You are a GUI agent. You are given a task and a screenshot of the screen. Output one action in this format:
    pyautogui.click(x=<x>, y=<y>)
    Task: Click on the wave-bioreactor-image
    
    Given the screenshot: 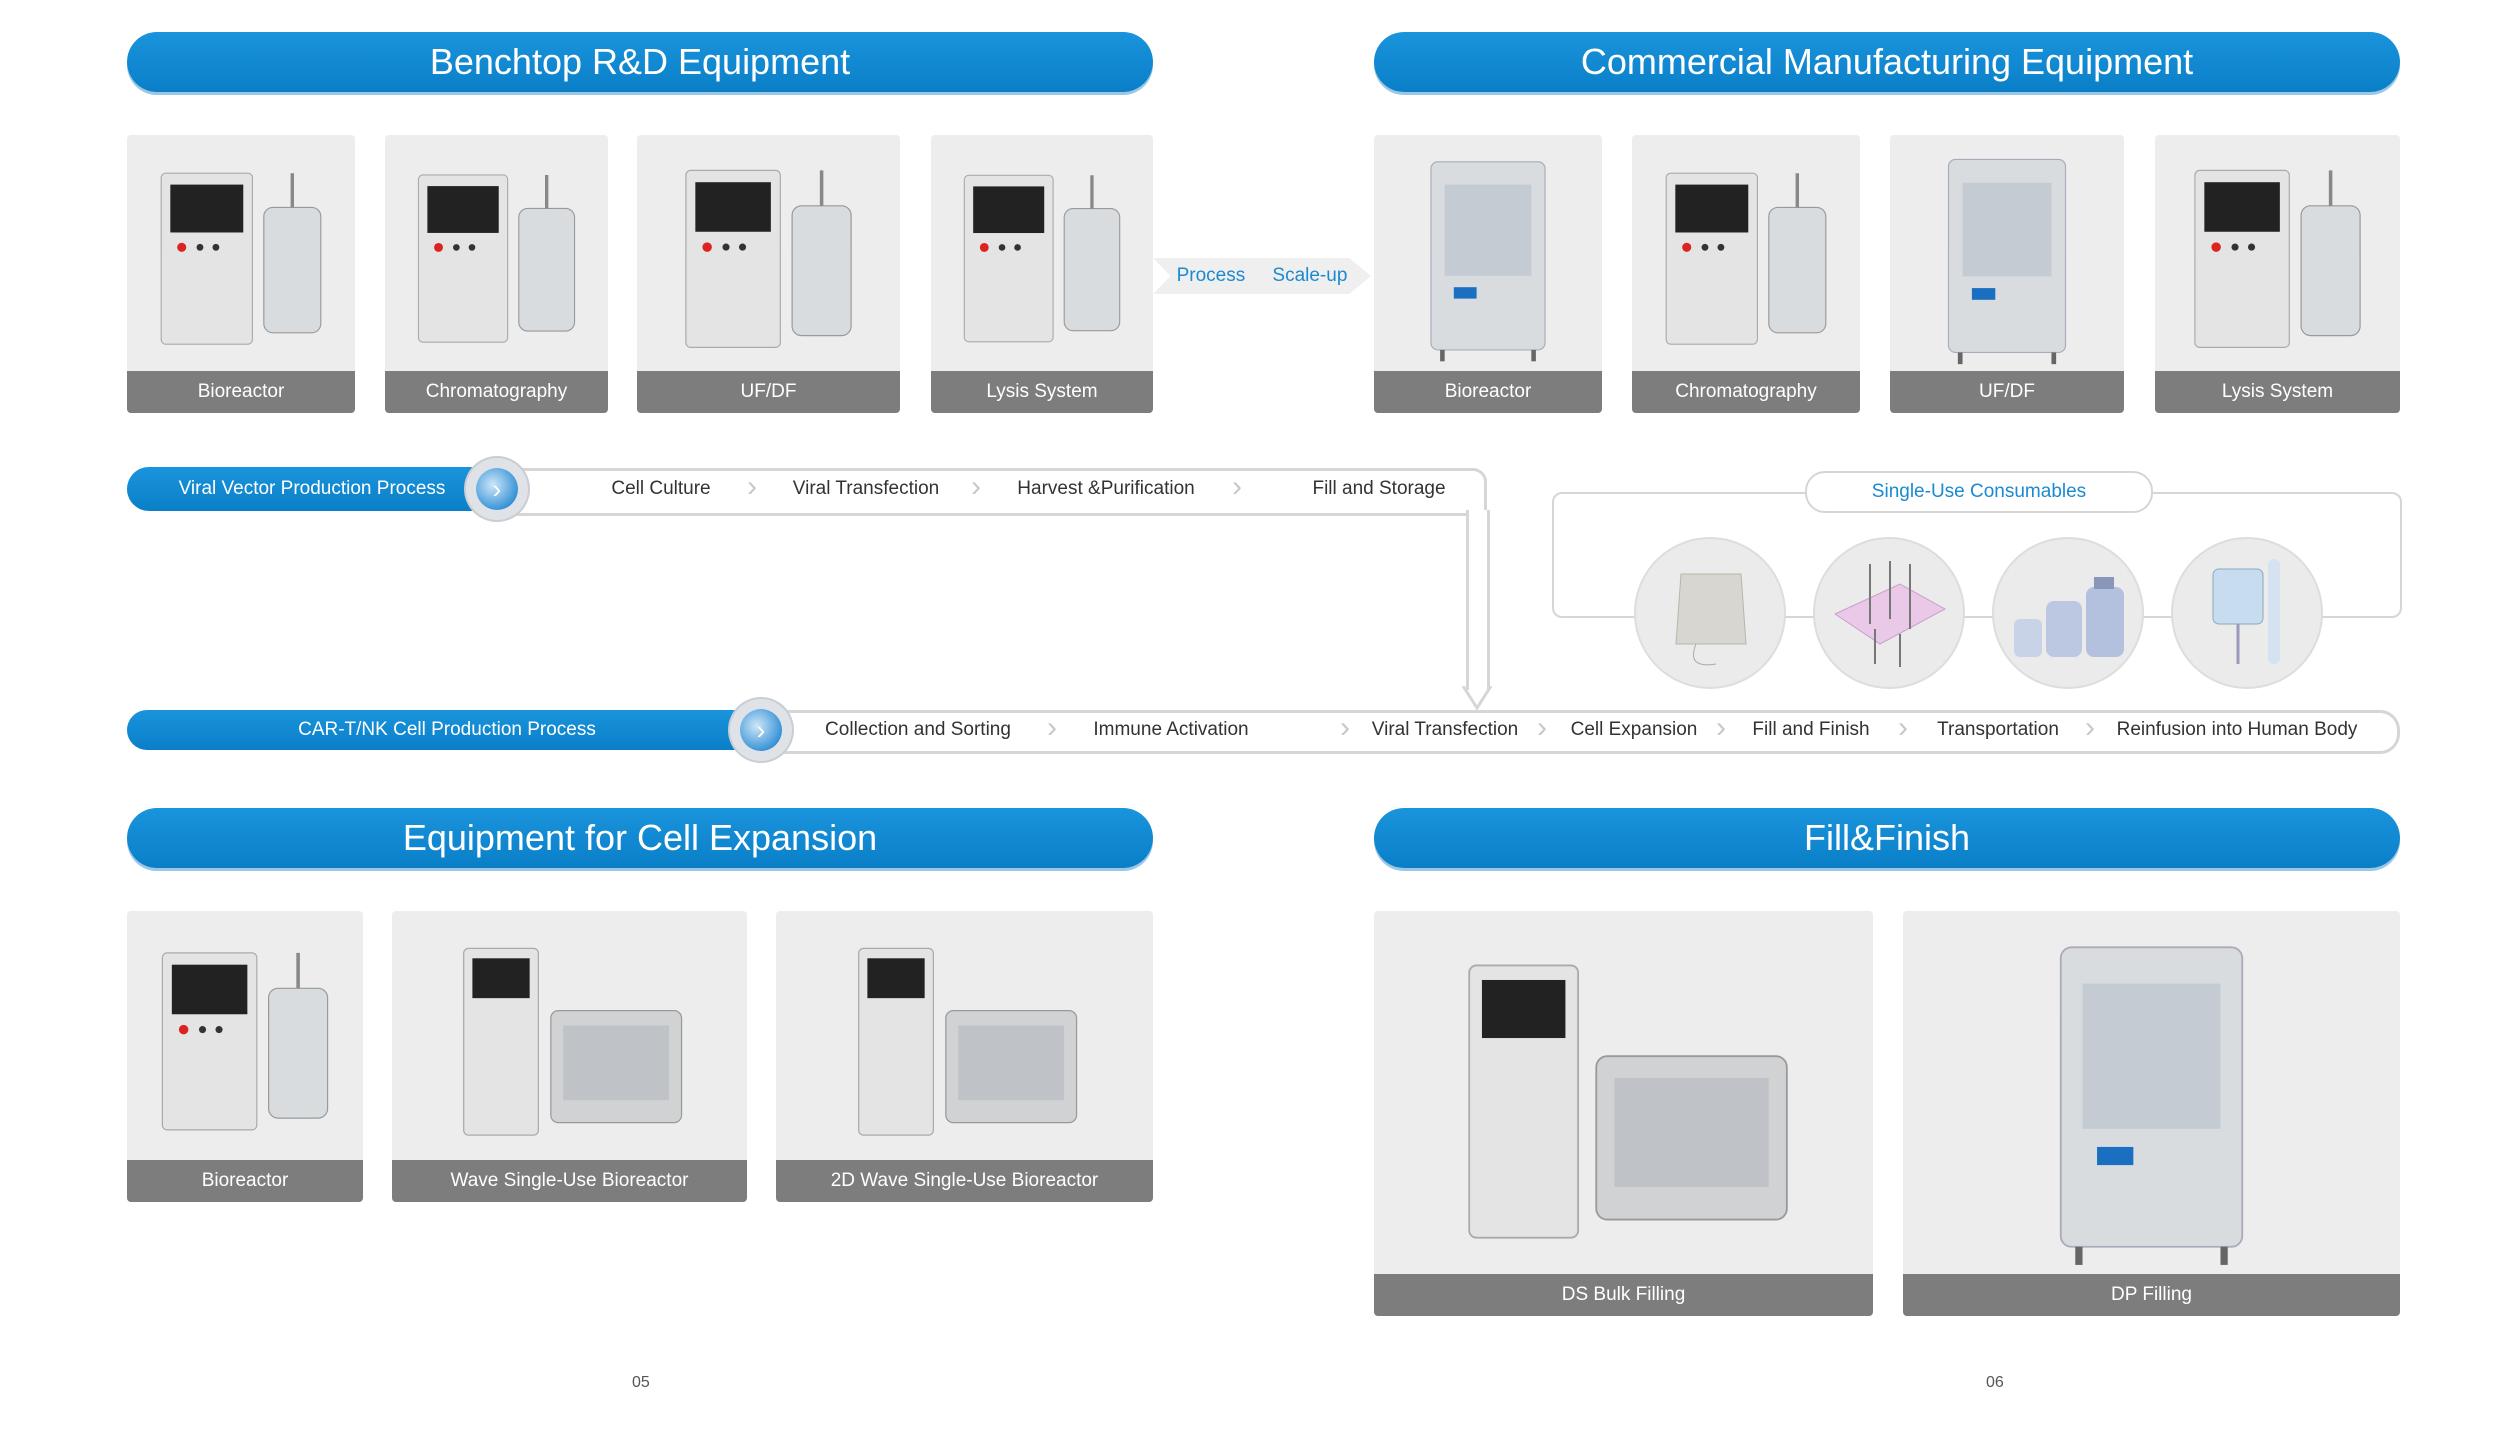 What is the action you would take?
    pyautogui.click(x=573, y=1041)
    